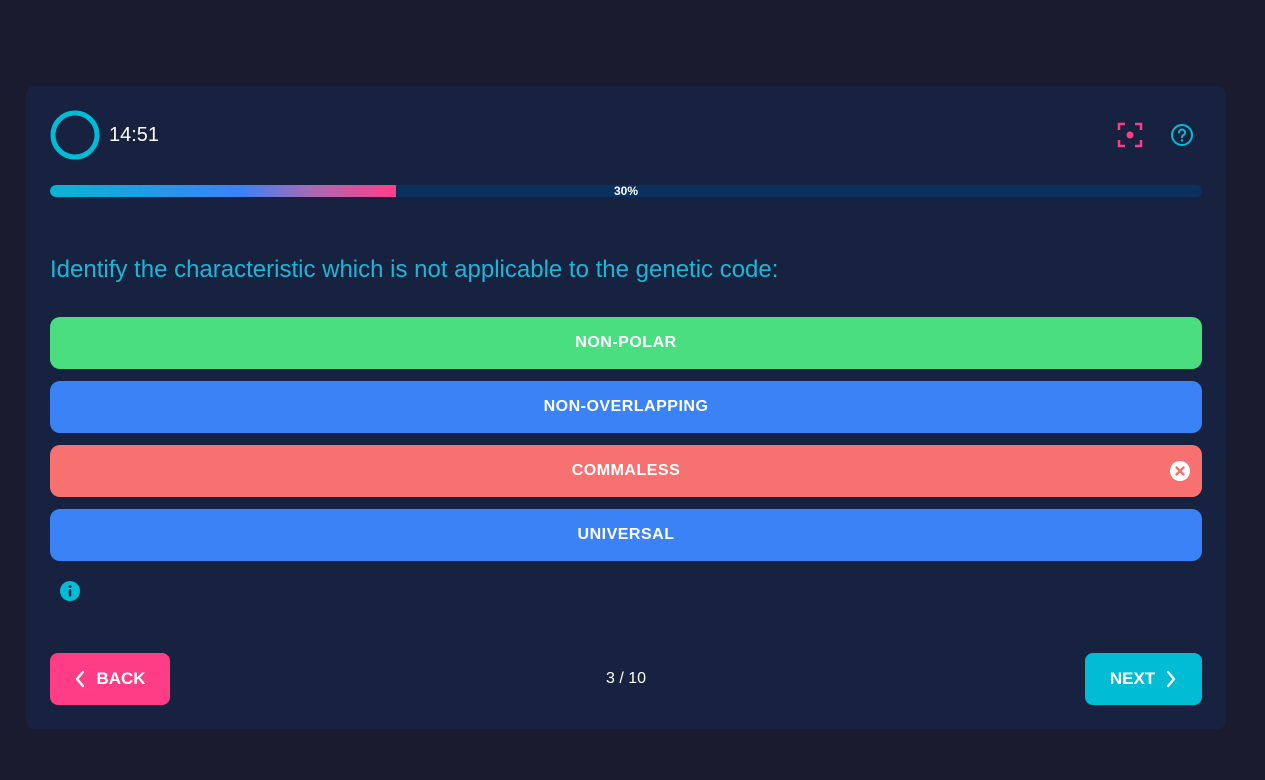 This screenshot has height=780, width=1265. I want to click on next-button: NEXT, so click(1143, 679).